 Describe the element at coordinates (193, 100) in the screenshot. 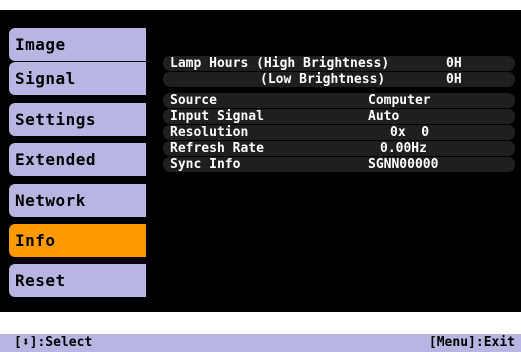

I see `info-label: Source` at that location.